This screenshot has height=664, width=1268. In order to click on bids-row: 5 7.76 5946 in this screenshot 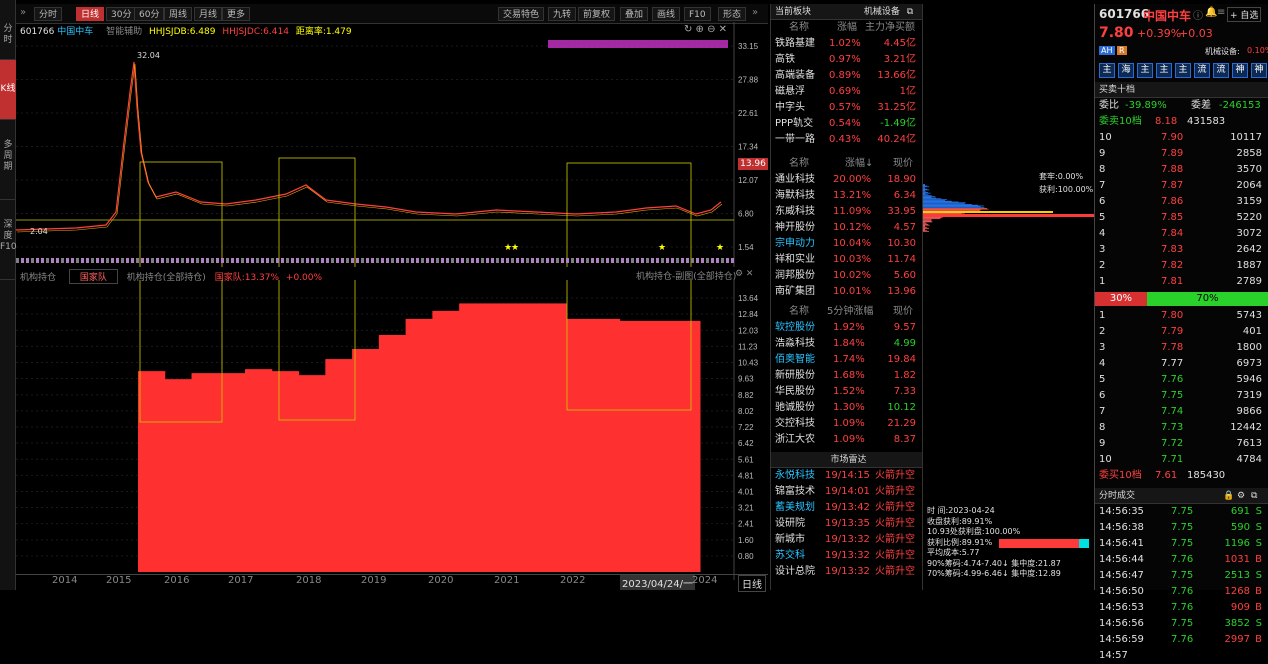, I will do `click(1181, 380)`.